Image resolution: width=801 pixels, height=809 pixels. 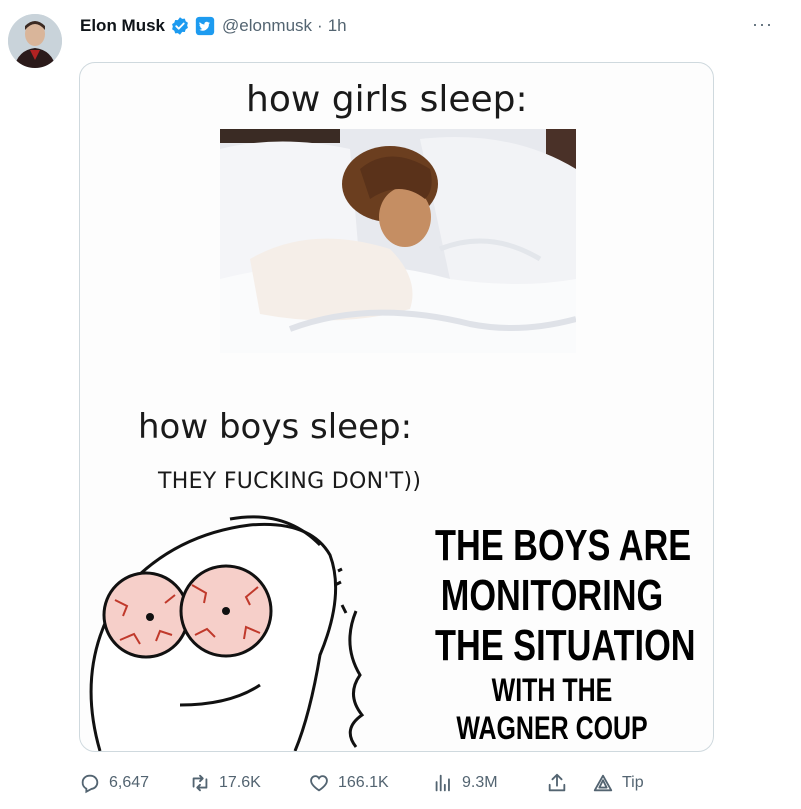 I want to click on views-button: 9.3M, so click(x=465, y=783).